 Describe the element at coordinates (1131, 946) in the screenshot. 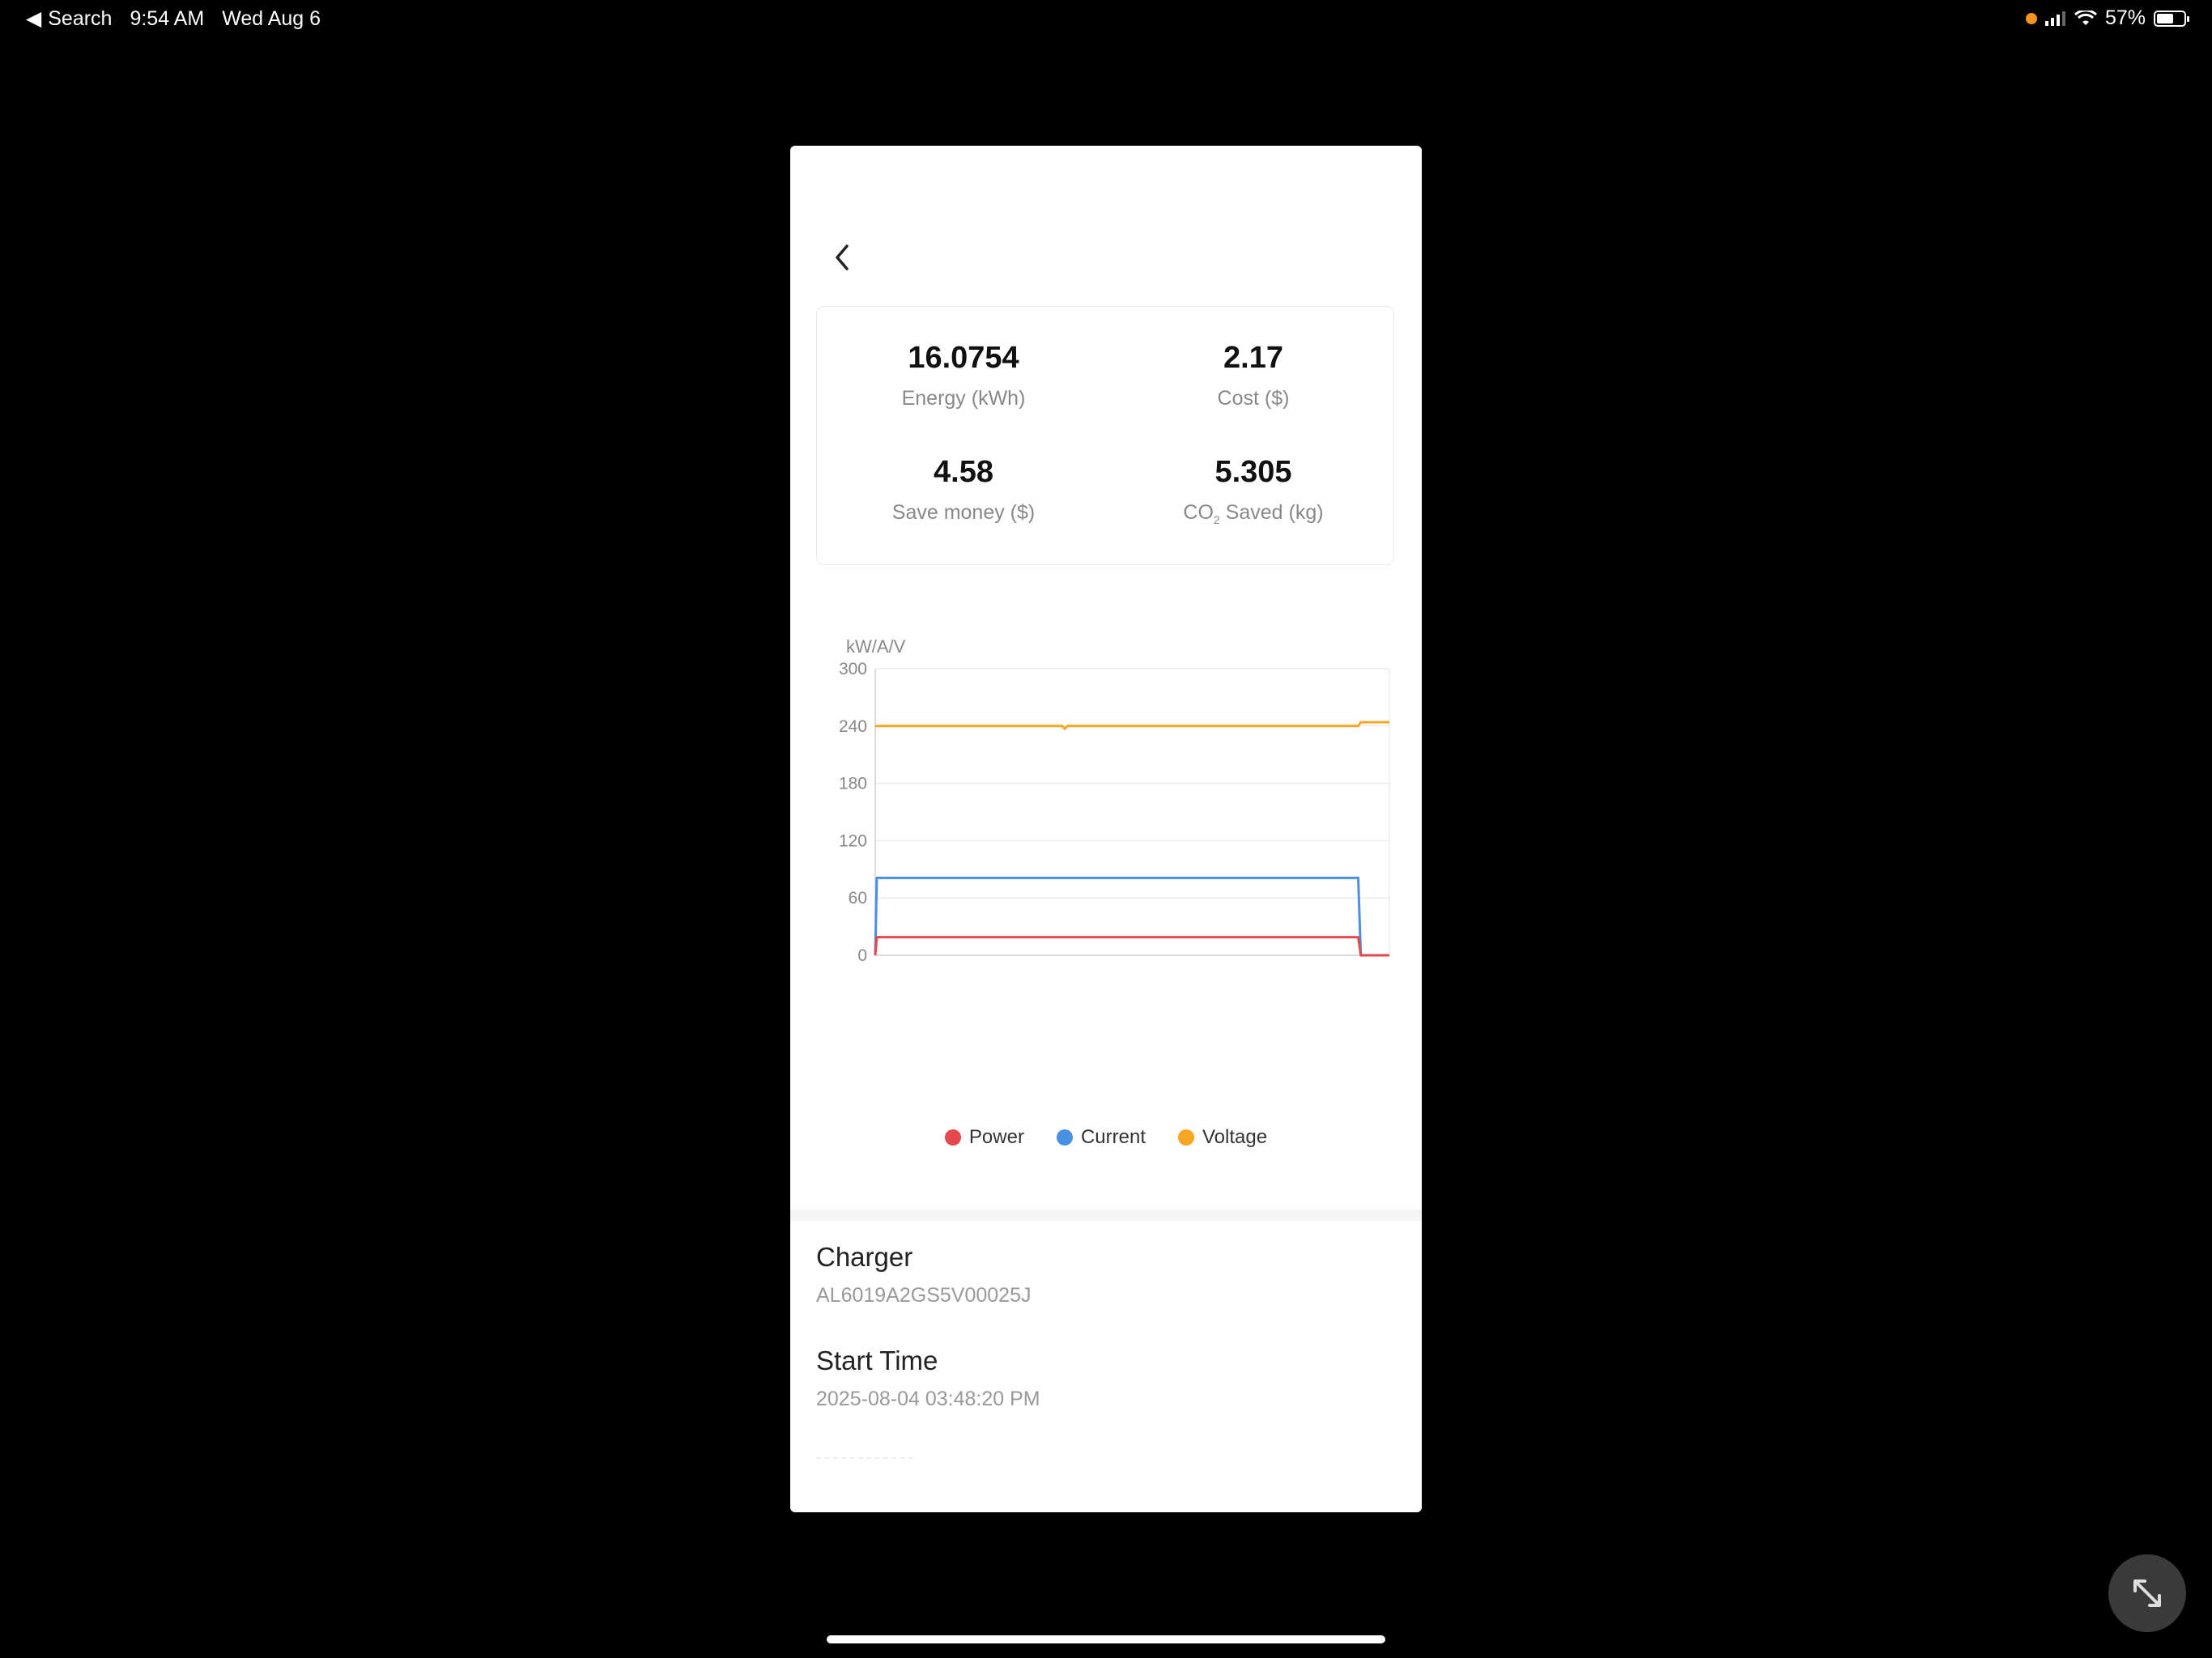

I see `series-line-power` at that location.